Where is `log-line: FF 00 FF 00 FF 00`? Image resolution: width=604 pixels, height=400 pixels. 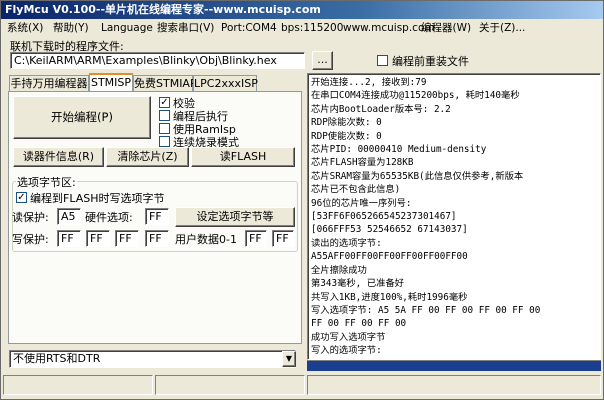 log-line: FF 00 FF 00 FF 00 is located at coordinates (359, 324).